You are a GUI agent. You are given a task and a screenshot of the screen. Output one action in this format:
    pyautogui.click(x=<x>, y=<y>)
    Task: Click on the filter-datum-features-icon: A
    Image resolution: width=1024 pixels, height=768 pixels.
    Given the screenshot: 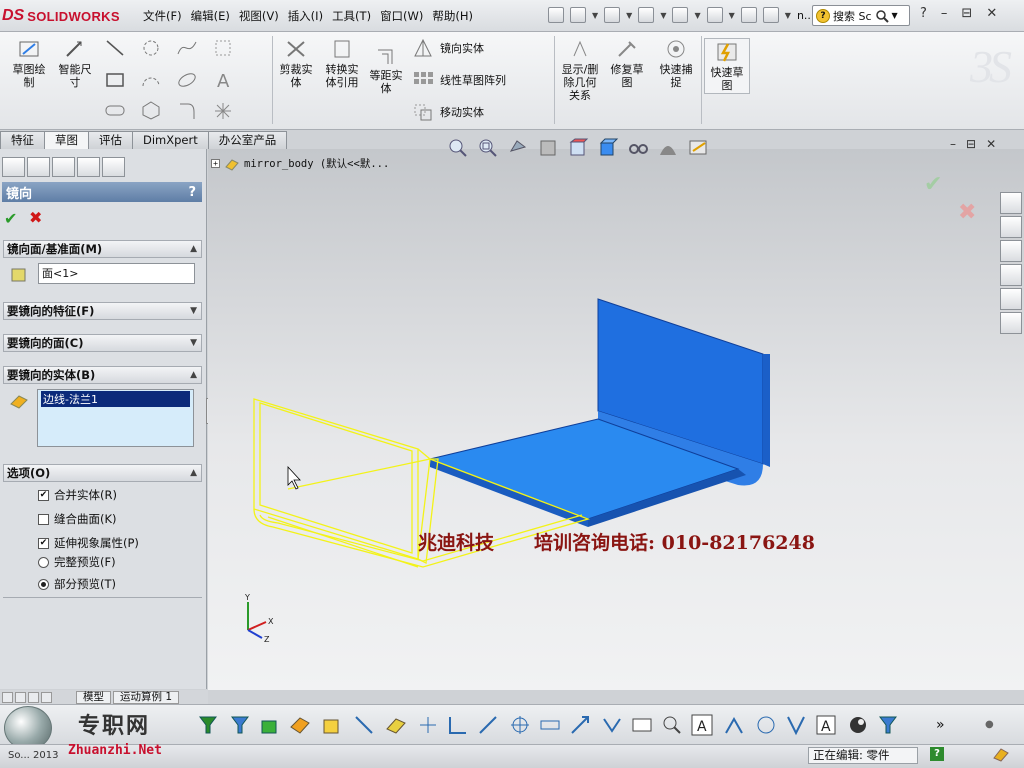 What is the action you would take?
    pyautogui.click(x=702, y=725)
    